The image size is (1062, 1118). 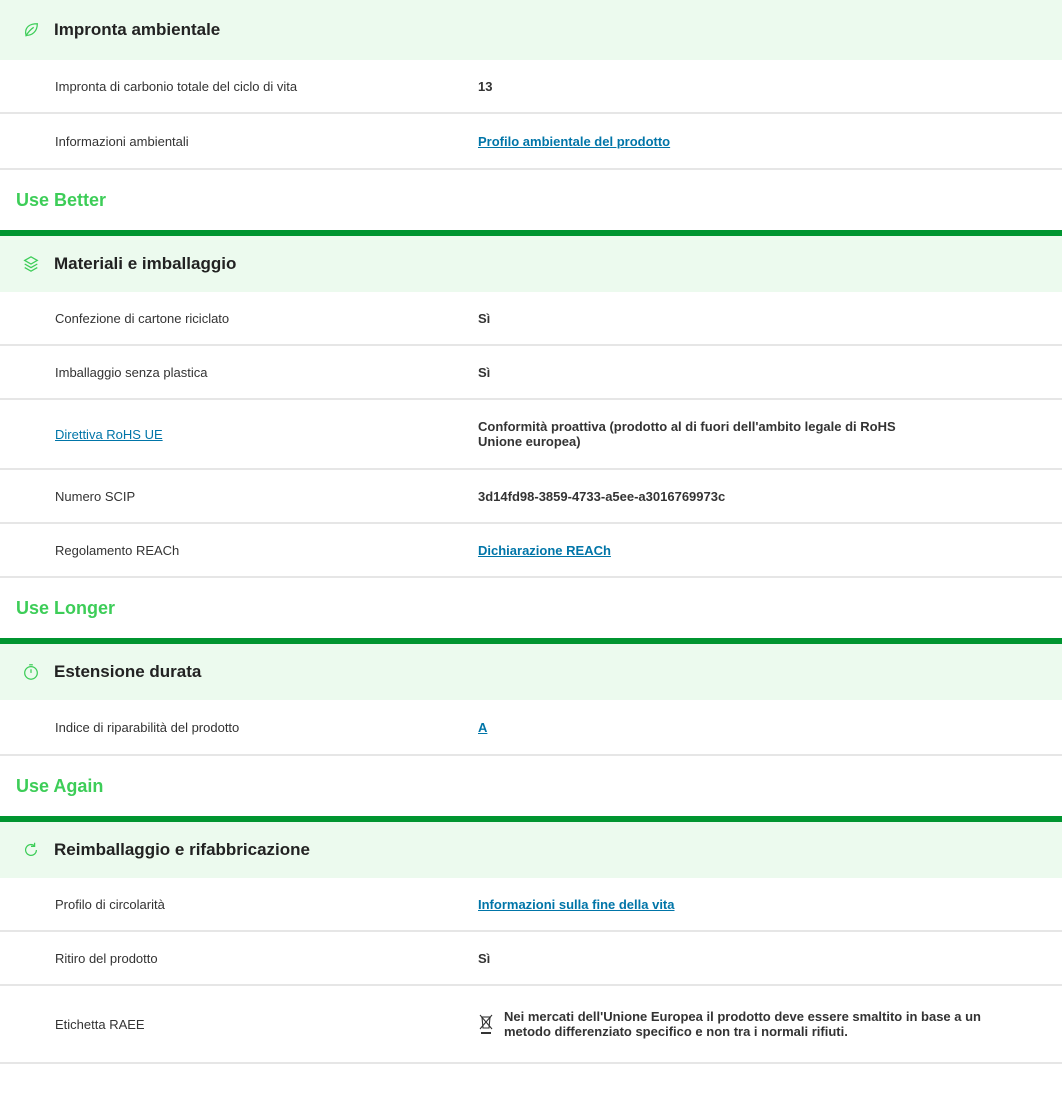 I want to click on row-reach: Regolamento REACh Dichiarazione REACh, so click(x=531, y=551).